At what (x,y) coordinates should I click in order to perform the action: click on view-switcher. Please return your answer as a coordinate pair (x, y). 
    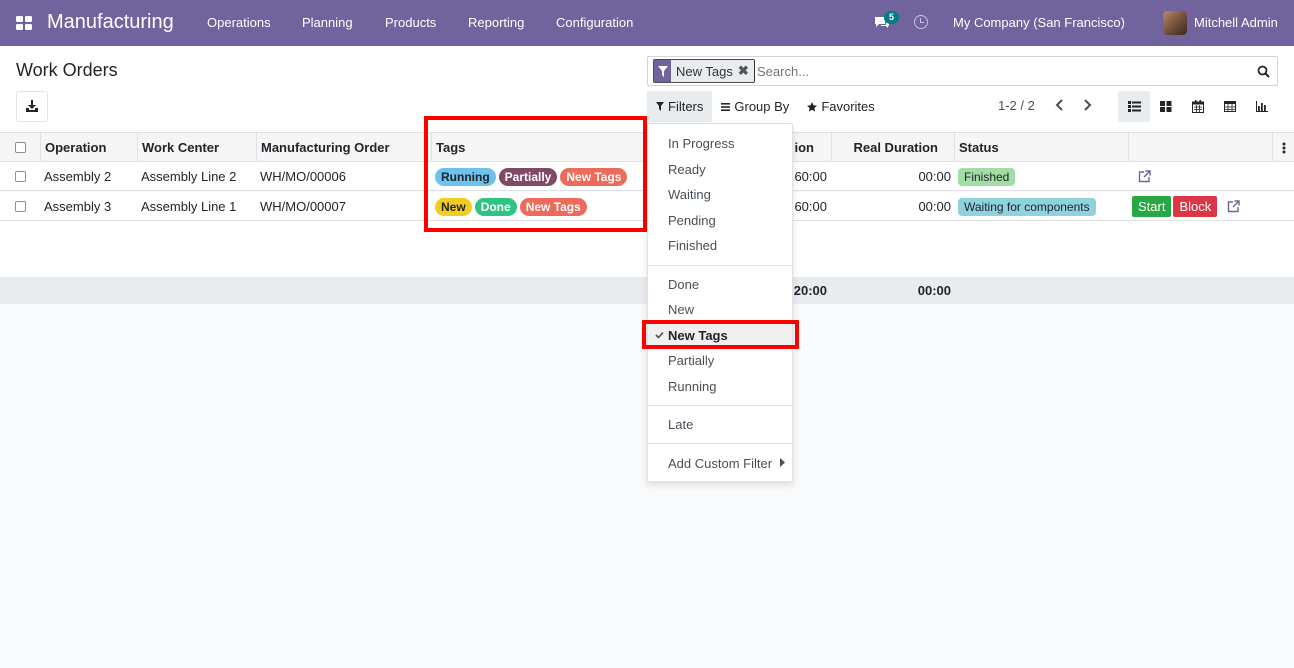
    Looking at the image, I should click on (1198, 106).